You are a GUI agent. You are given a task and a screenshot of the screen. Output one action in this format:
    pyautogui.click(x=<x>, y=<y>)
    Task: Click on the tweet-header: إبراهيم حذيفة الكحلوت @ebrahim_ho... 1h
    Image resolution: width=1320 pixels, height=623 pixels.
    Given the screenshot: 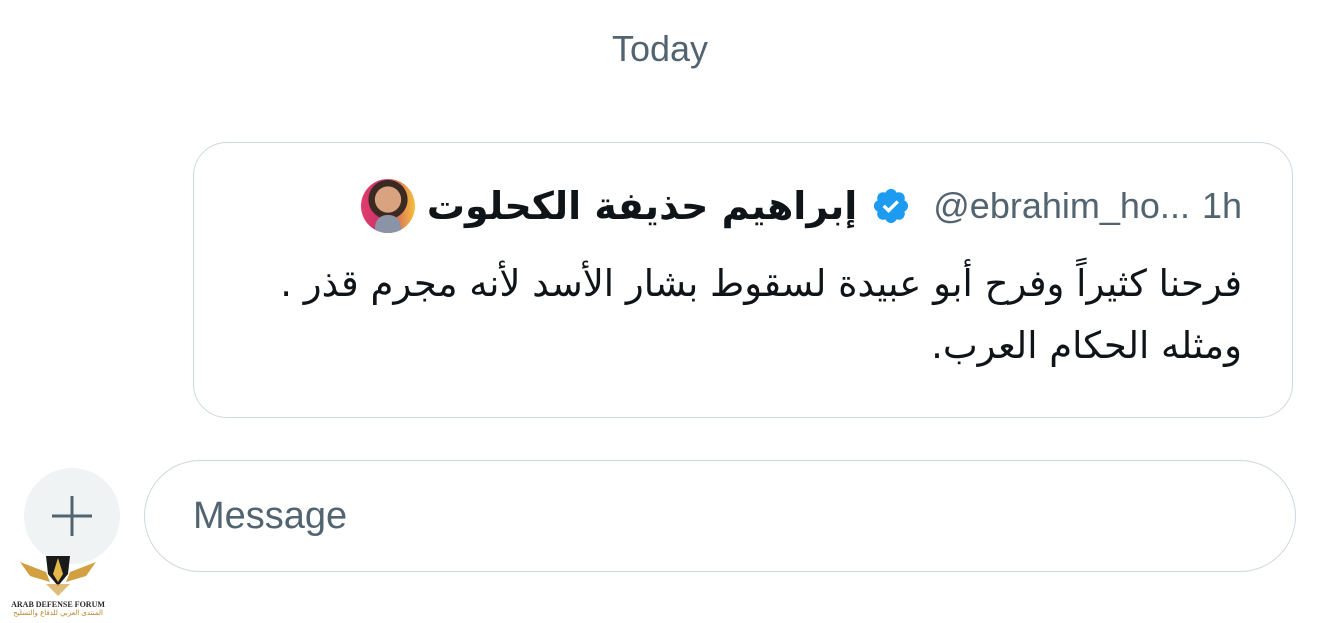 What is the action you would take?
    pyautogui.click(x=789, y=206)
    